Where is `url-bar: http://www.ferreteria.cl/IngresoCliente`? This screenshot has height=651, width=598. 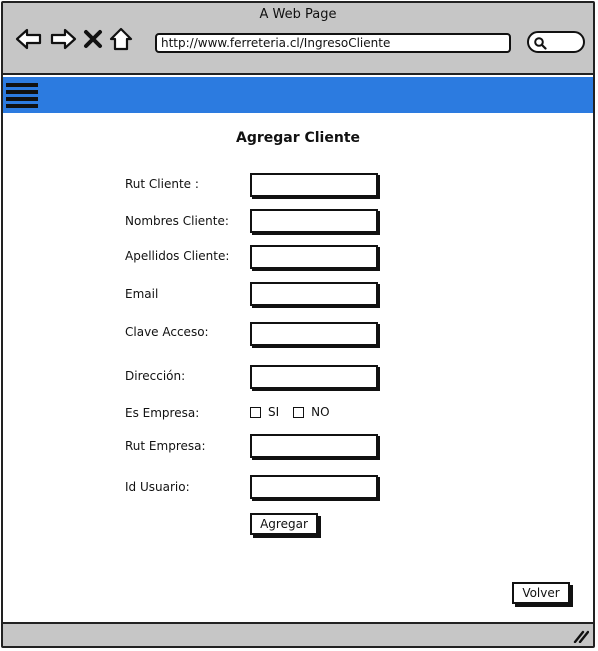 url-bar: http://www.ferreteria.cl/IngresoCliente is located at coordinates (333, 43).